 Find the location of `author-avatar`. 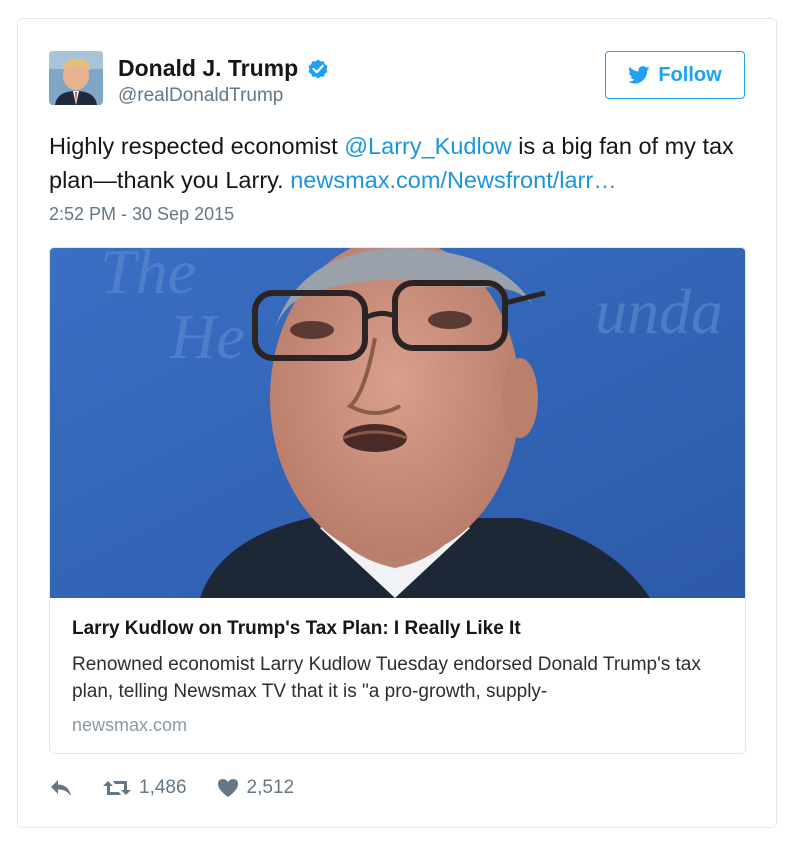

author-avatar is located at coordinates (76, 78).